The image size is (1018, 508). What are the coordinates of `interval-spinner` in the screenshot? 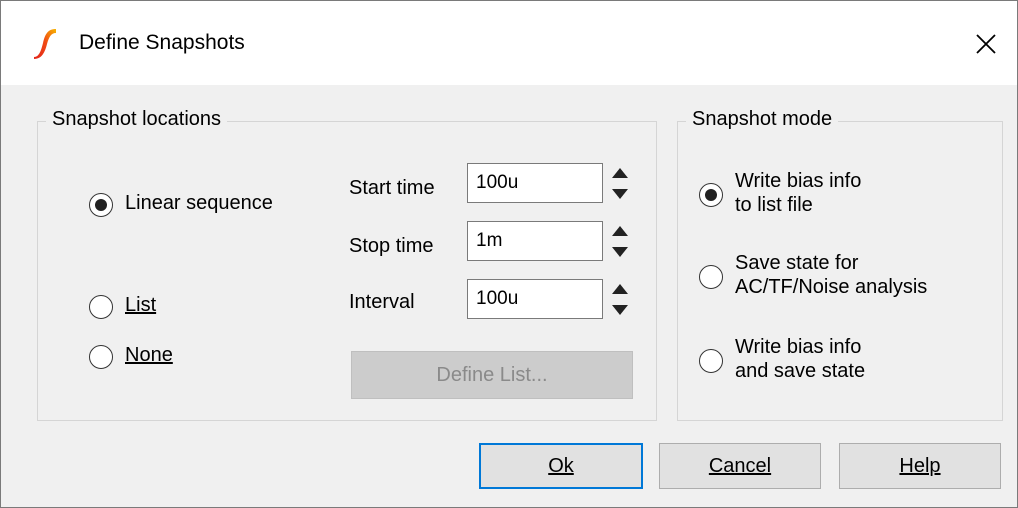 It's located at (620, 299).